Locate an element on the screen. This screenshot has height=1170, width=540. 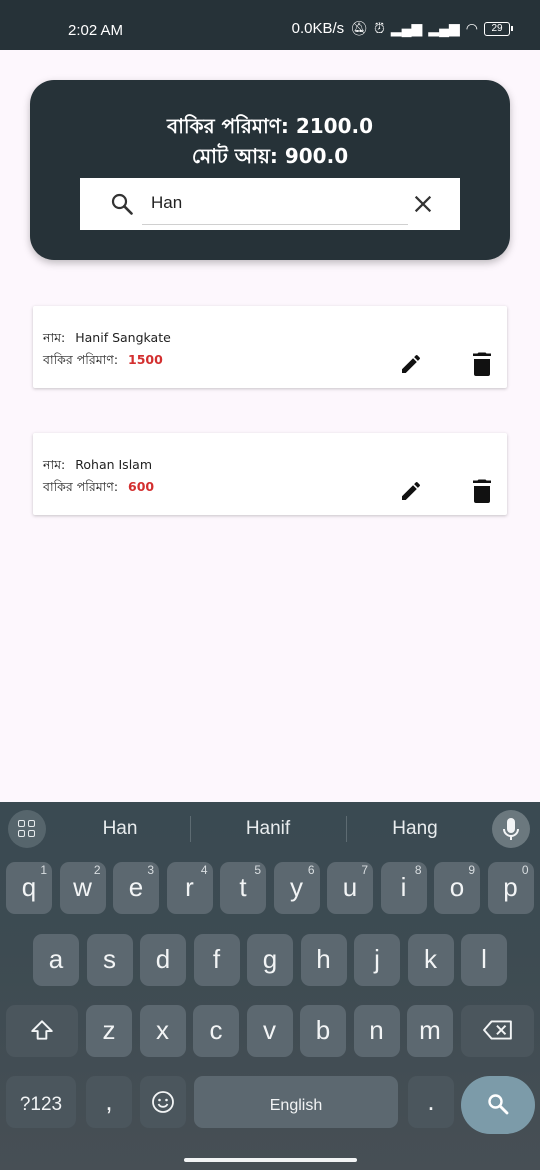
key-symbols: ?123 is located at coordinates (41, 1102).